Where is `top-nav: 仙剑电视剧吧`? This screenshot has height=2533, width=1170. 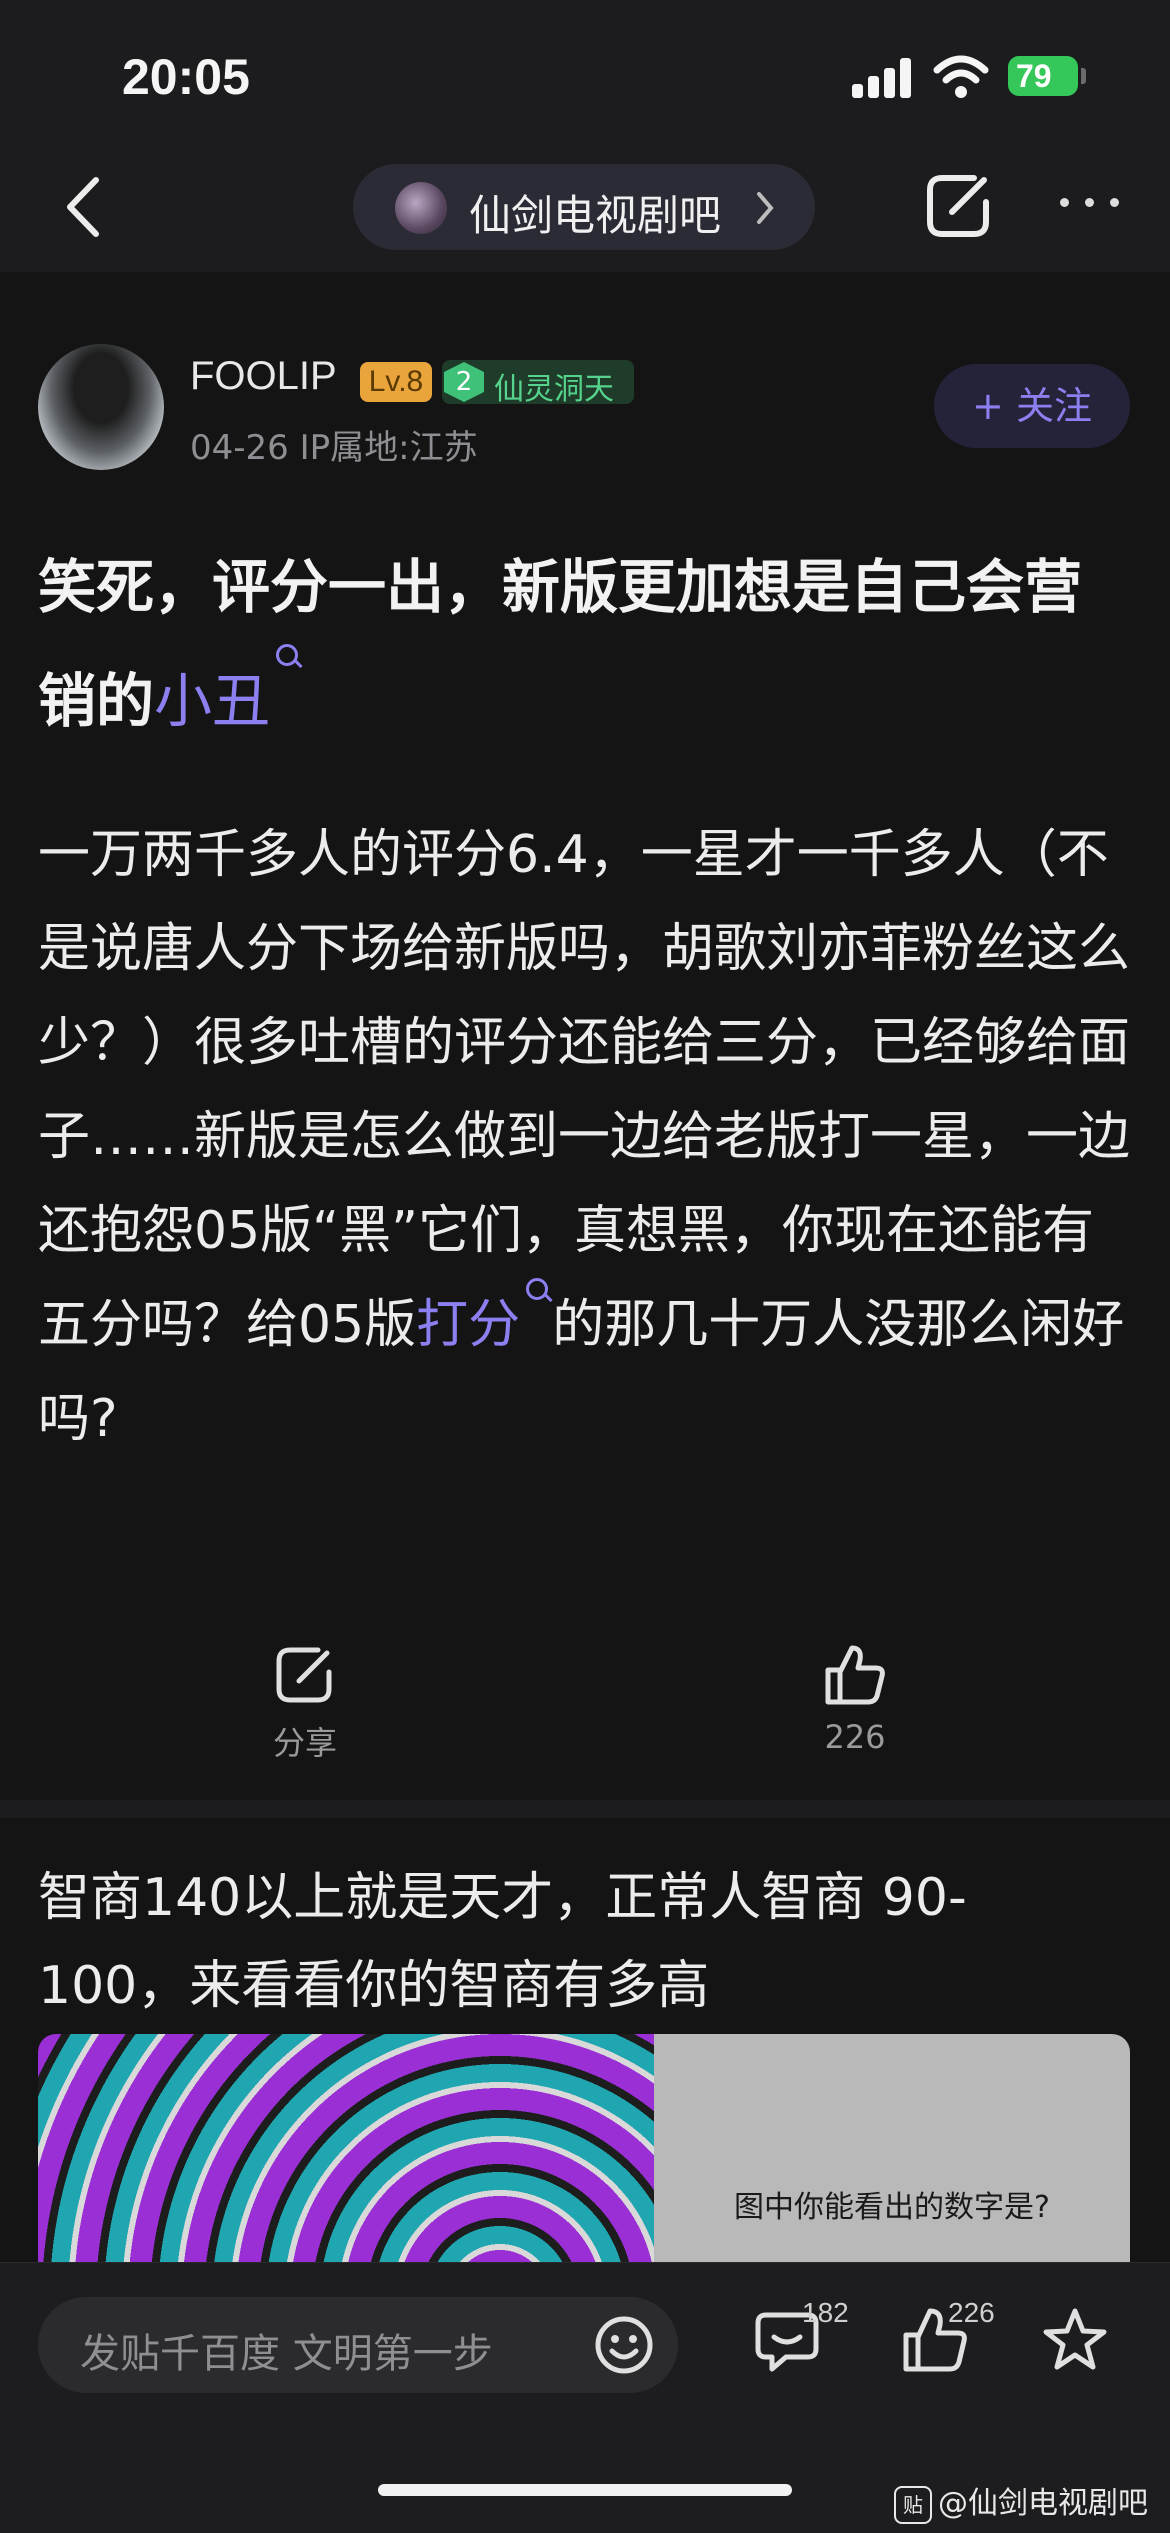
top-nav: 仙剑电视剧吧 is located at coordinates (585, 210).